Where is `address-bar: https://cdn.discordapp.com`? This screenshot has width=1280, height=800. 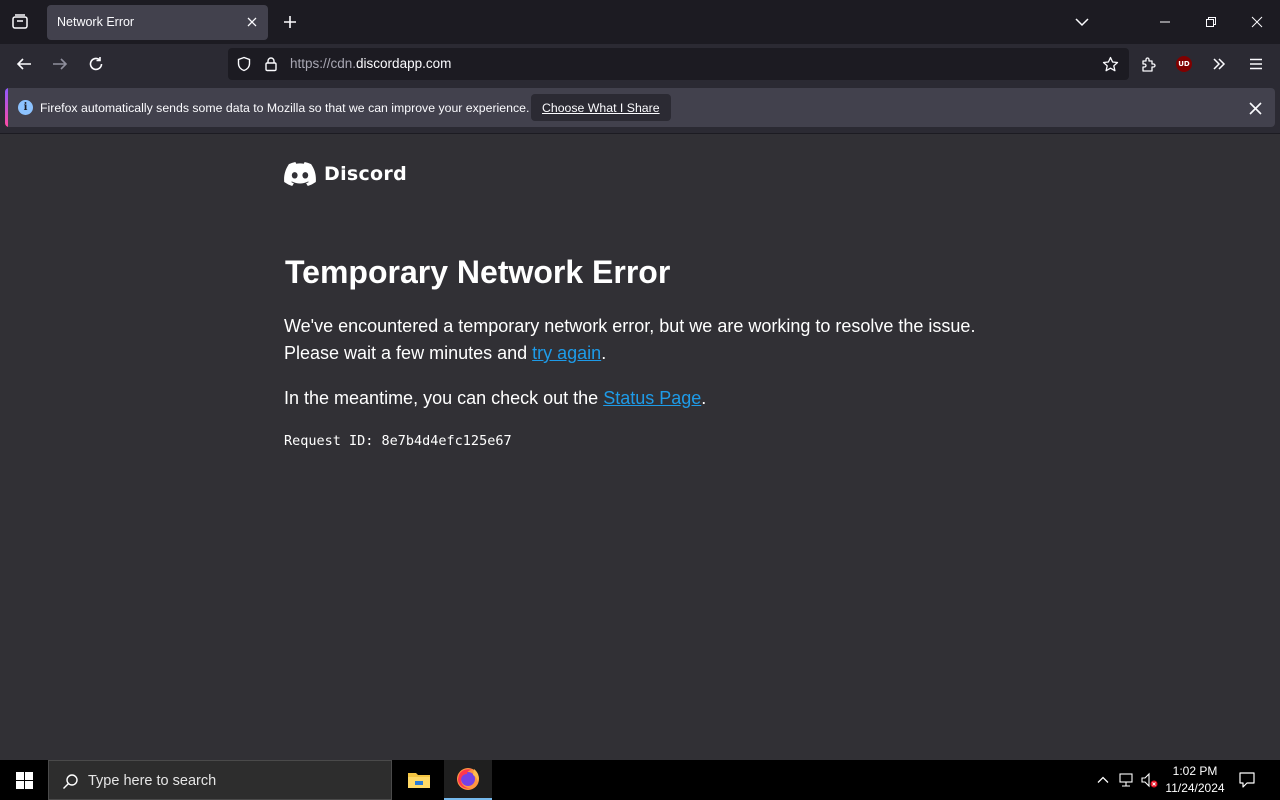 address-bar: https://cdn.discordapp.com is located at coordinates (678, 64).